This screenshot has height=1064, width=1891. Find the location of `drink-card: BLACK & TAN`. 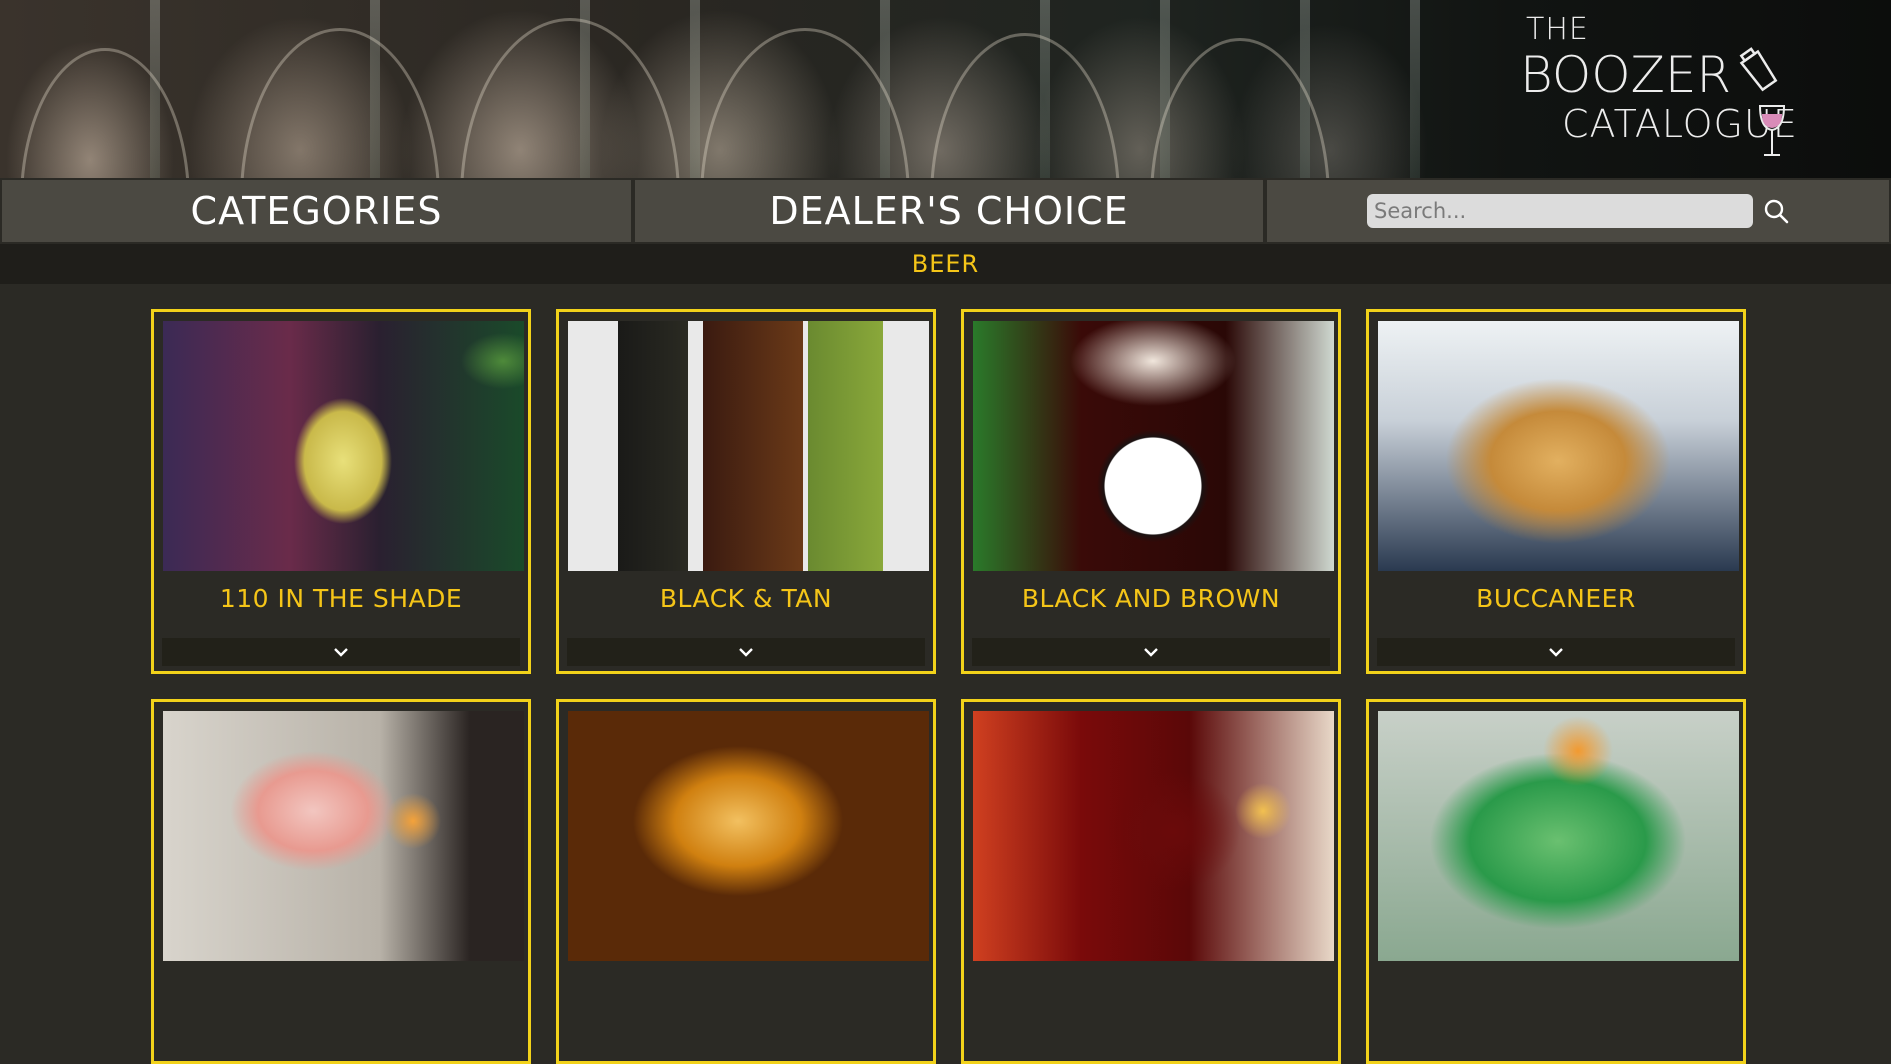

drink-card: BLACK & TAN is located at coordinates (746, 491).